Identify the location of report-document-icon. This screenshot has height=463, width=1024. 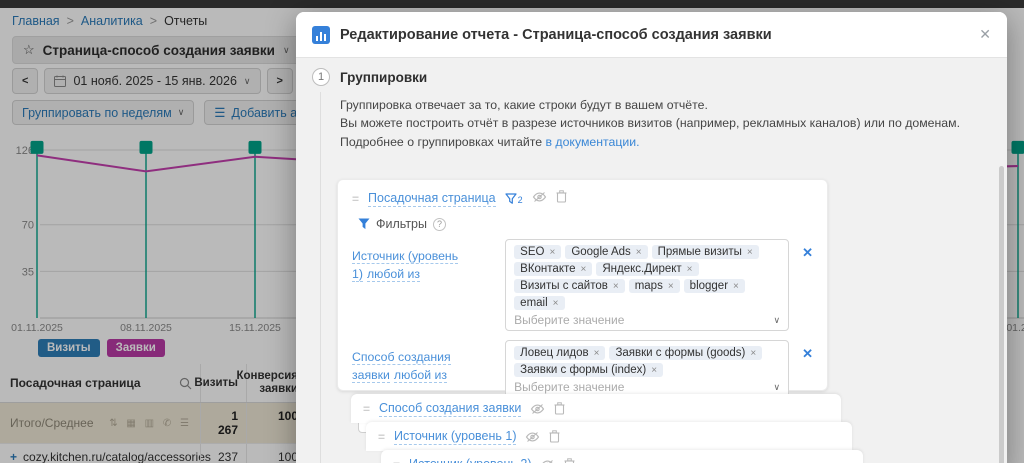
(321, 34).